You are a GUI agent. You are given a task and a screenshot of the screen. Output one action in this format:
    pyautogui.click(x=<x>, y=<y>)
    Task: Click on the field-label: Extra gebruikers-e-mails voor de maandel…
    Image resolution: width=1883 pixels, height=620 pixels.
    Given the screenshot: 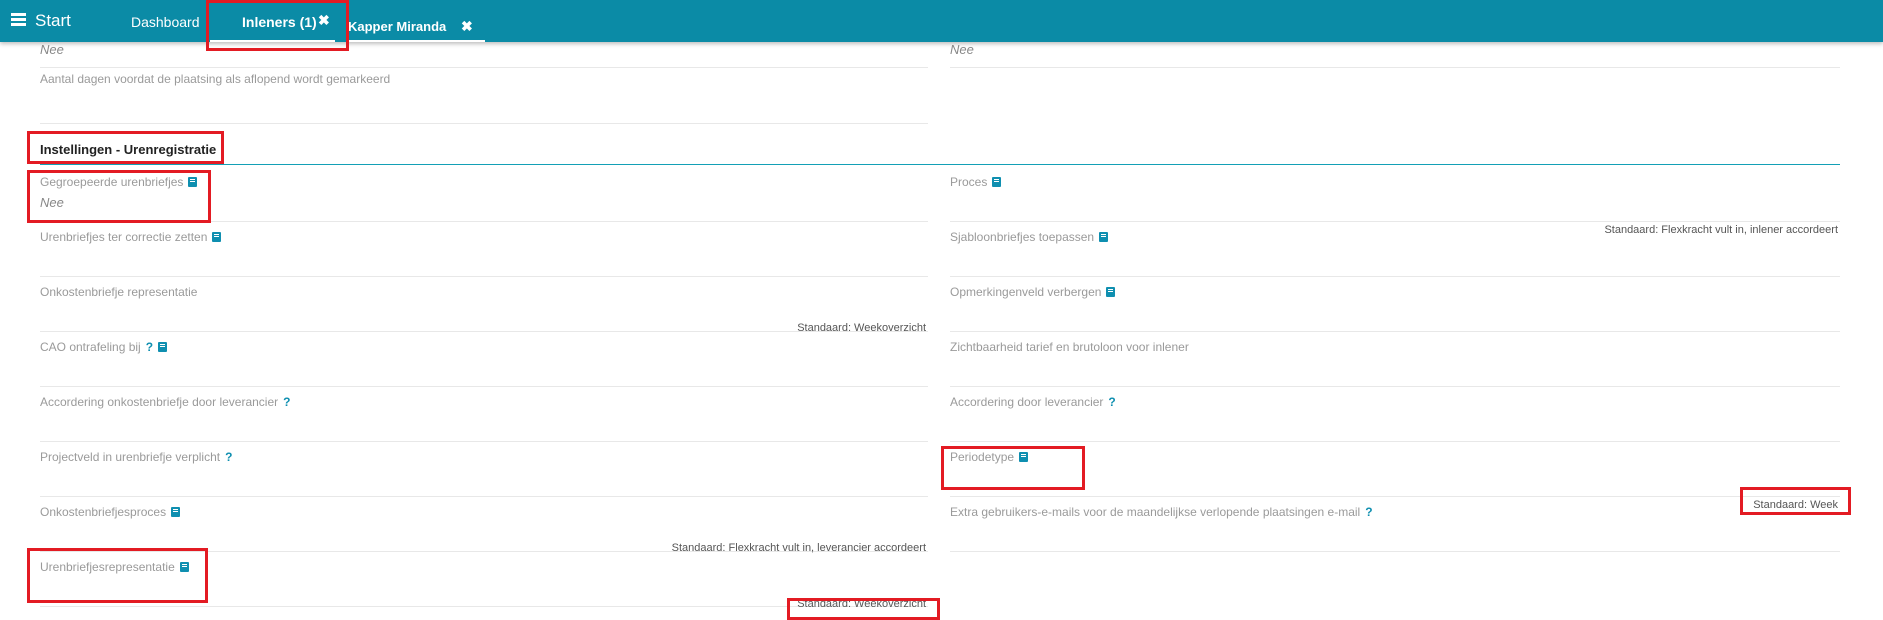 What is the action you would take?
    pyautogui.click(x=1161, y=512)
    